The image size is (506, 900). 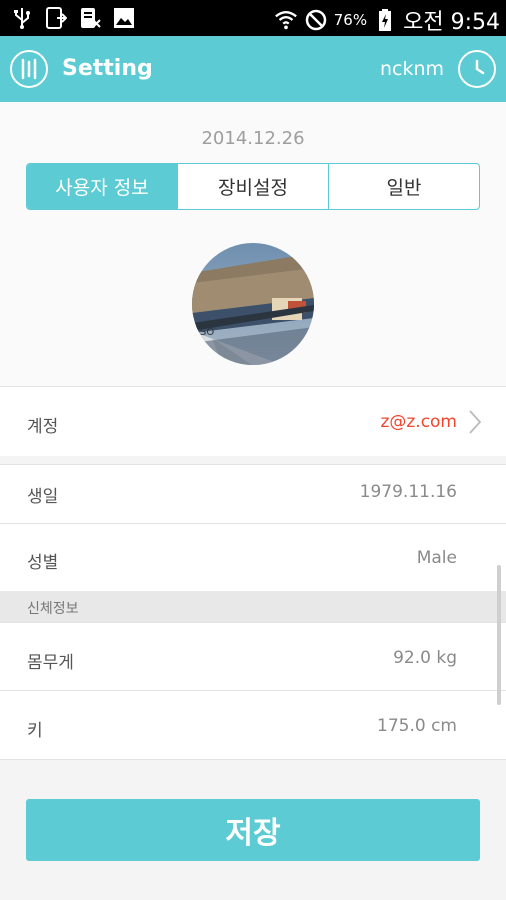 I want to click on gender-value: Male, so click(x=436, y=558).